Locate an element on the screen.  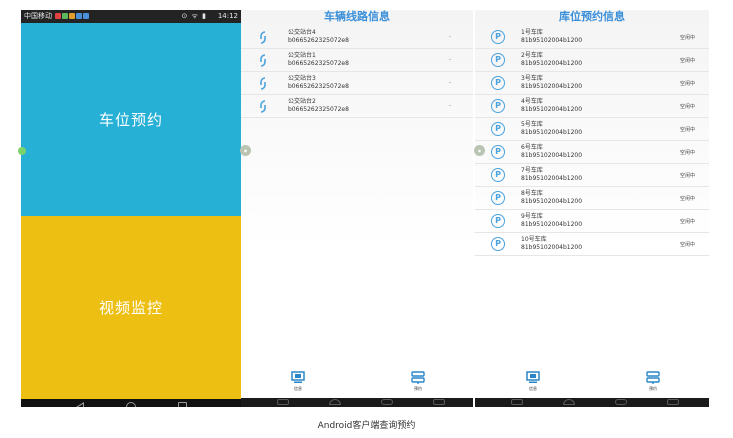
list-item: 公交站台3 b0665262325072e8 - is located at coordinates (357, 83).